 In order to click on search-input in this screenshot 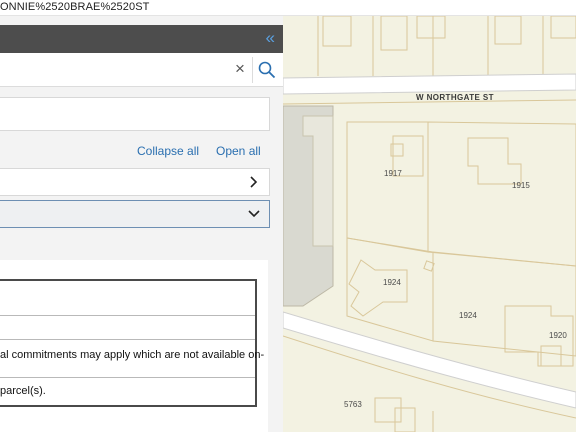, I will do `click(113, 69)`.